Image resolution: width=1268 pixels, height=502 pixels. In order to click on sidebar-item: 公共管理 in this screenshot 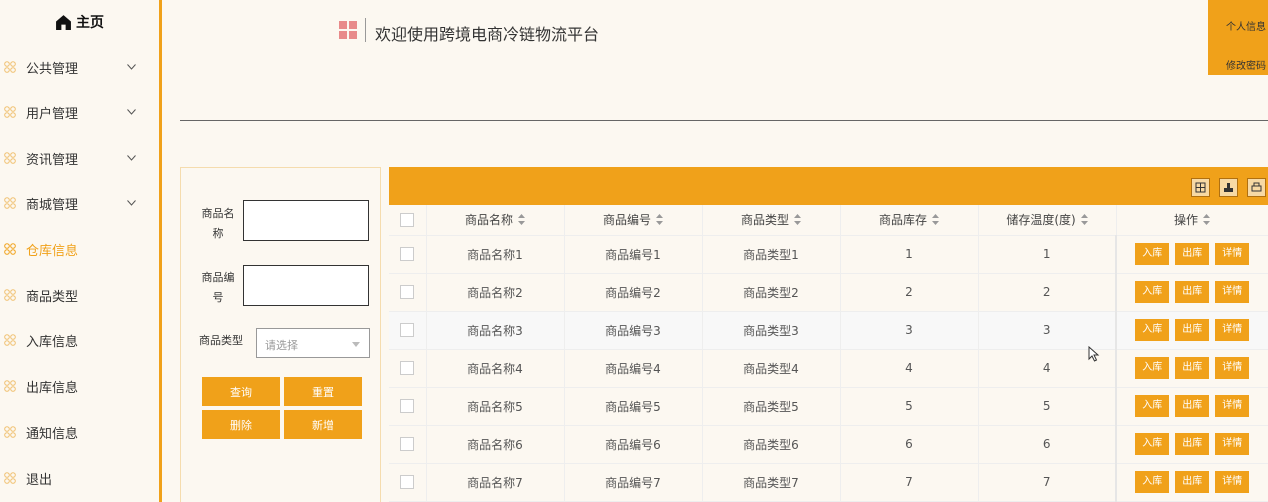, I will do `click(79, 67)`.